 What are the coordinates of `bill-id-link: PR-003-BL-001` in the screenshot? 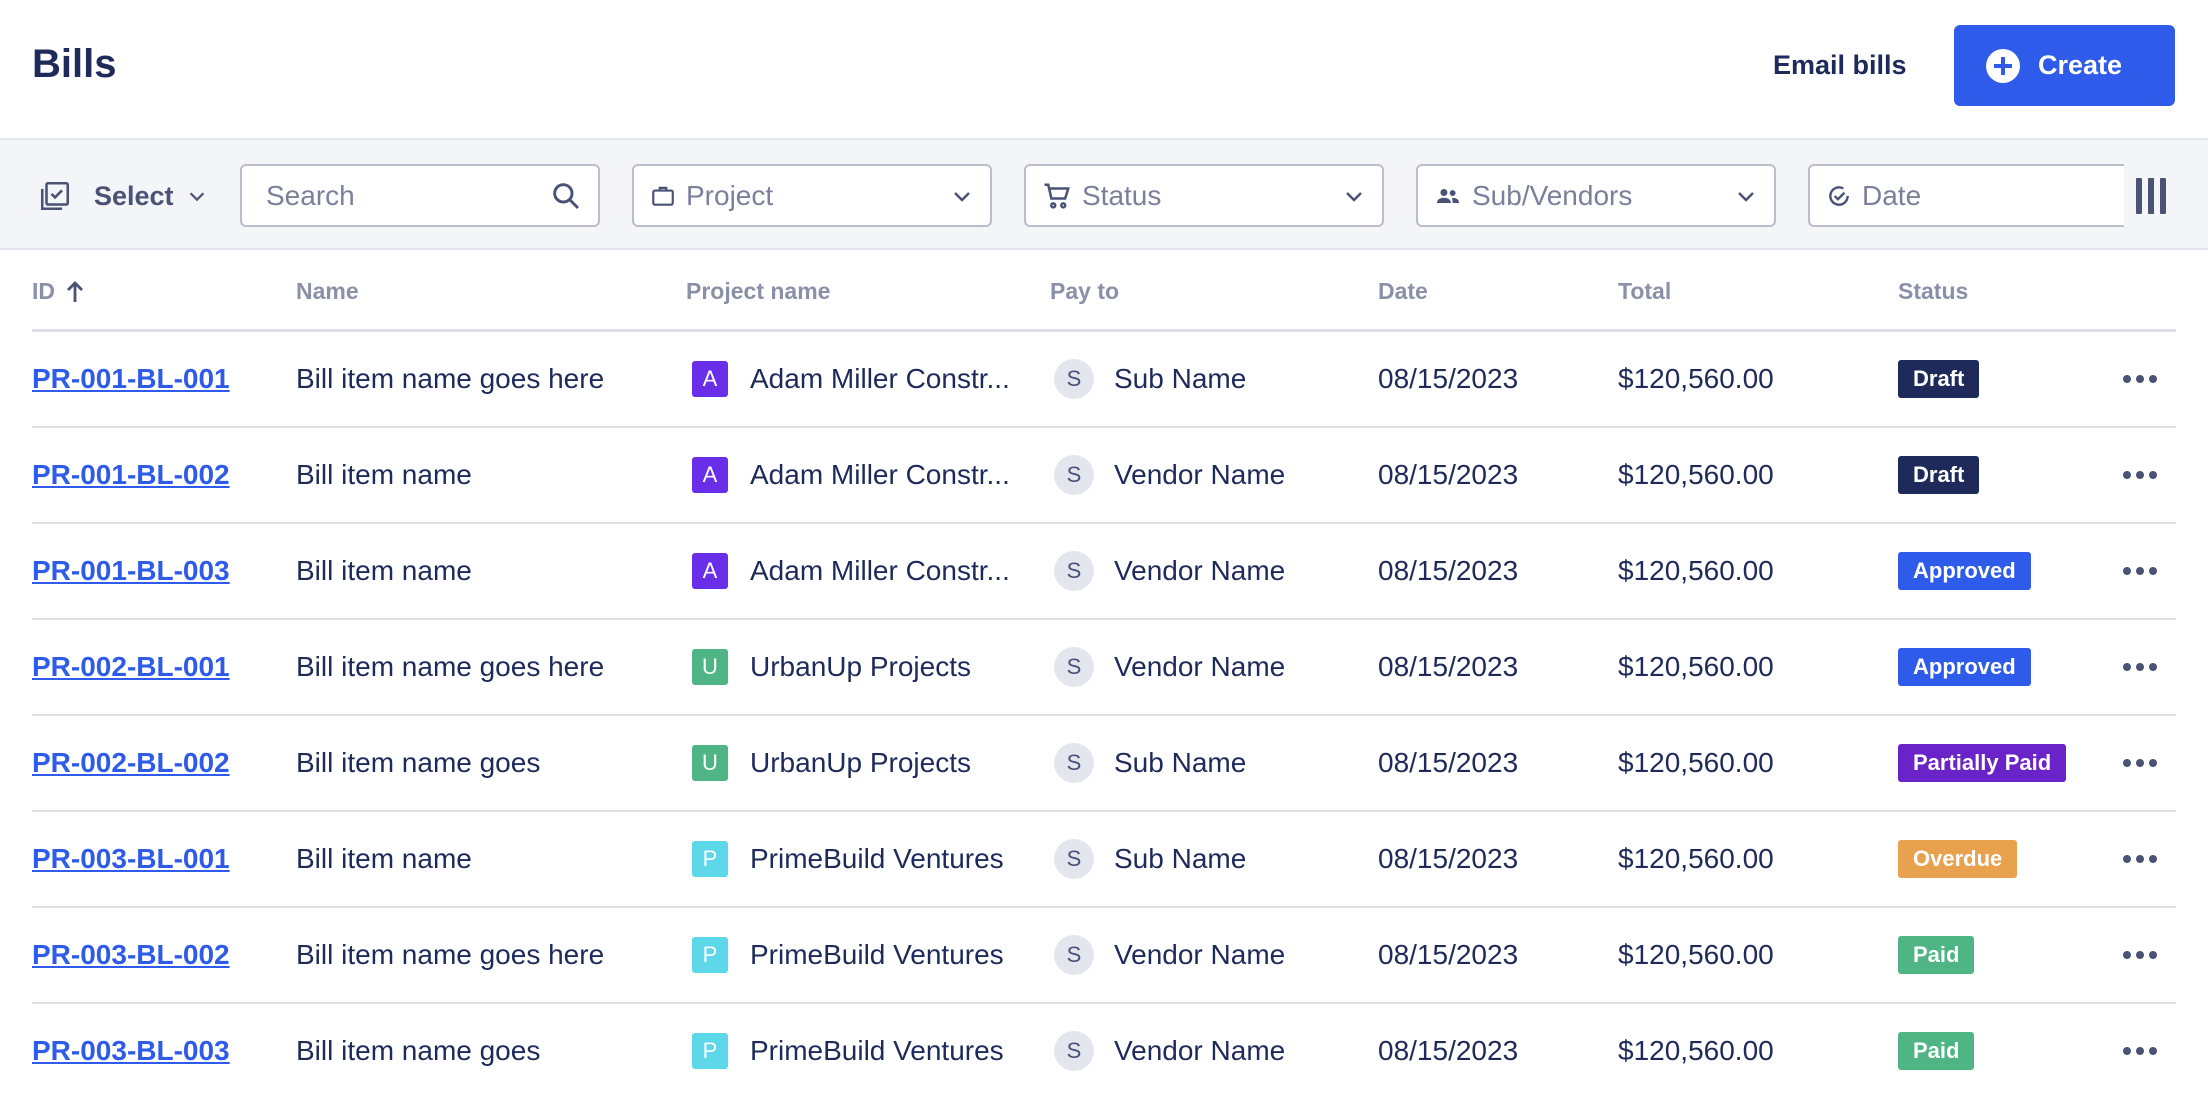 It's located at (131, 859).